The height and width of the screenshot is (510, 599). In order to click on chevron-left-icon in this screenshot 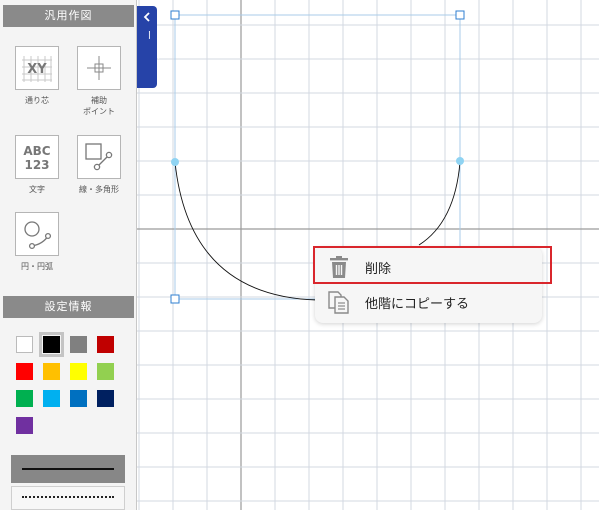, I will do `click(146, 17)`.